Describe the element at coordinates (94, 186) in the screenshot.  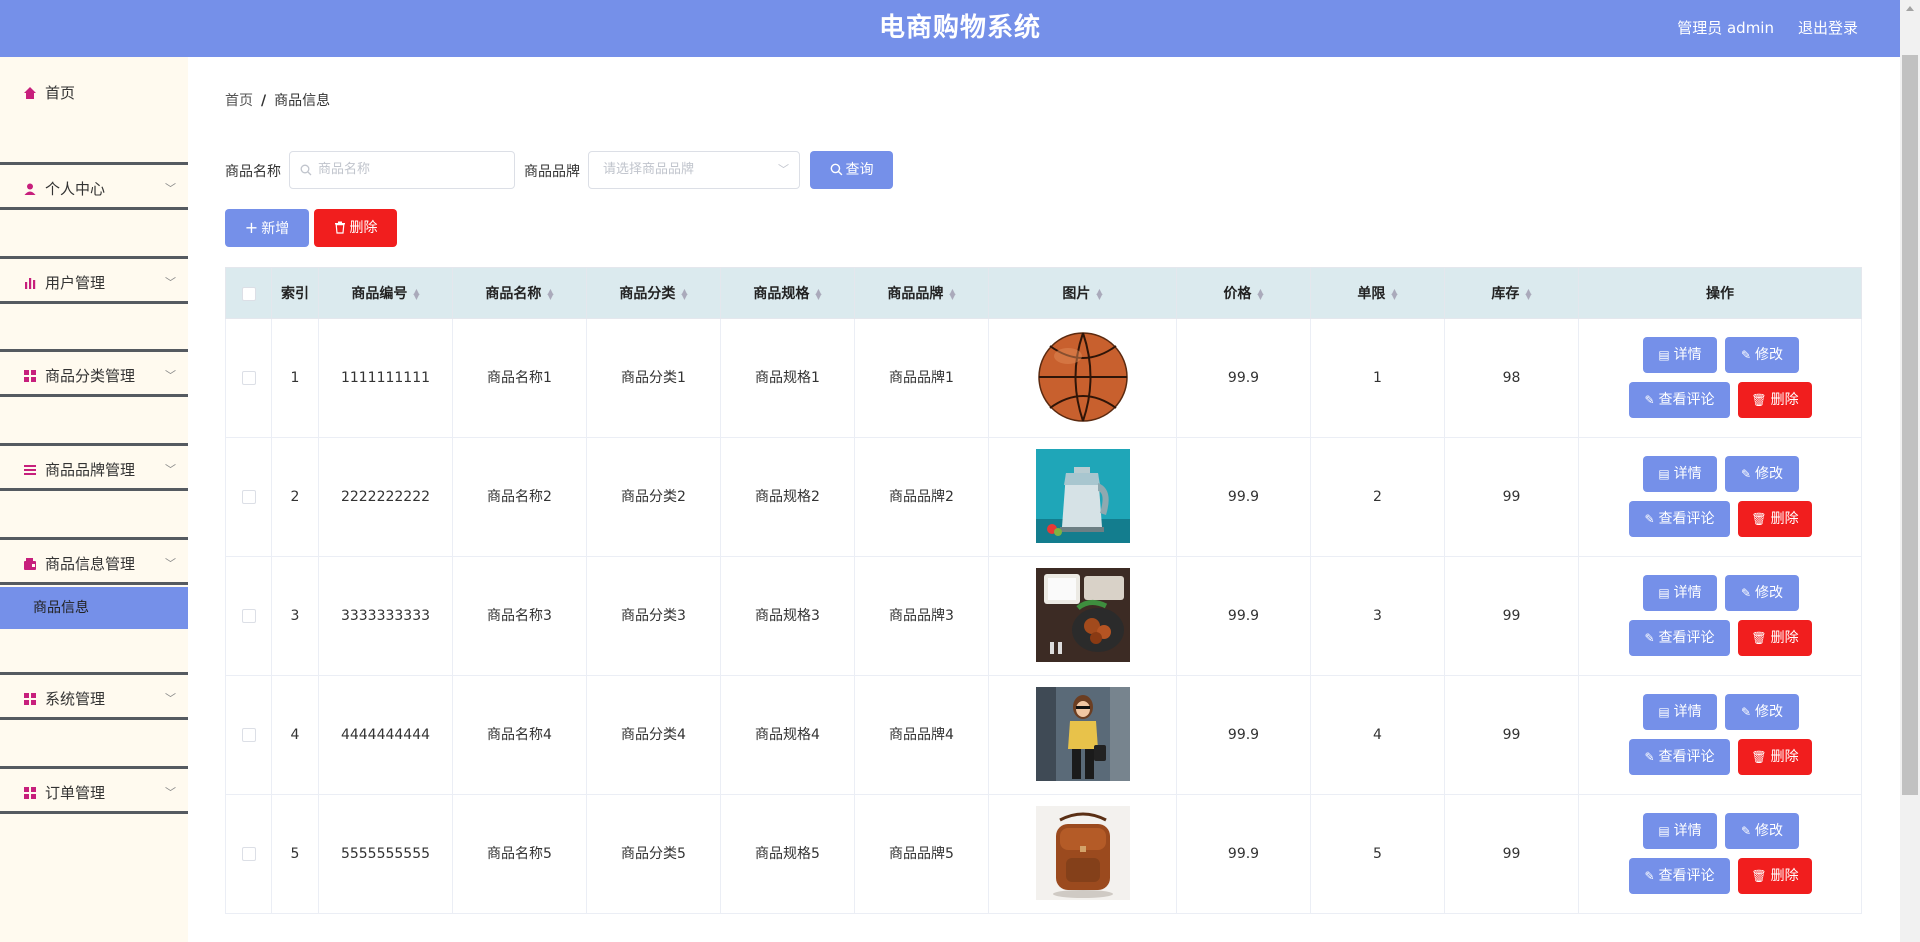
I see `sidebar-item-profile: 个人中心 ﹀` at that location.